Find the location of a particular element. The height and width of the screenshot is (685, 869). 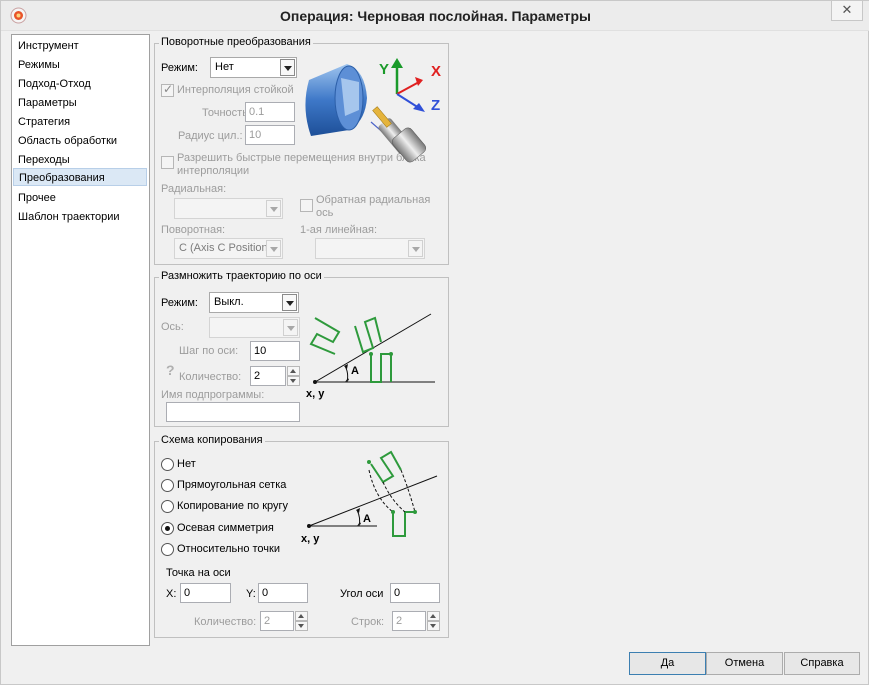

reverse-axis-label-1: Обратная радиальная is located at coordinates (373, 200).